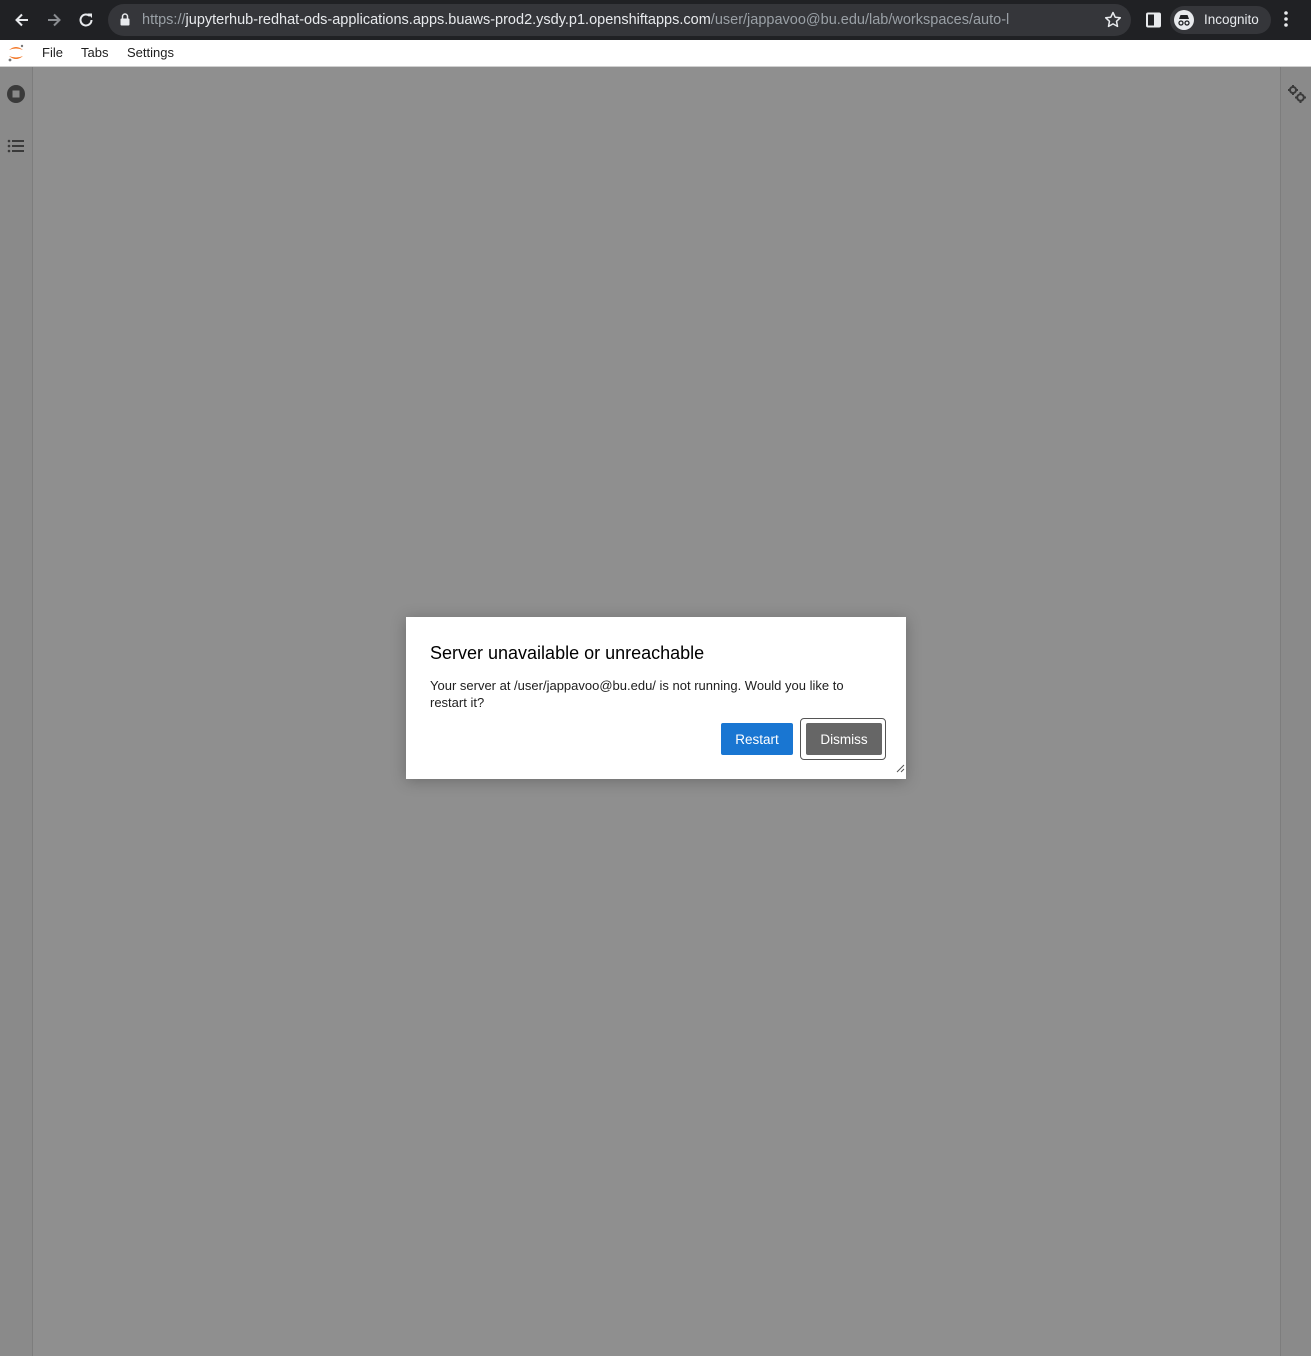  I want to click on menu-tabs: Tabs, so click(94, 52).